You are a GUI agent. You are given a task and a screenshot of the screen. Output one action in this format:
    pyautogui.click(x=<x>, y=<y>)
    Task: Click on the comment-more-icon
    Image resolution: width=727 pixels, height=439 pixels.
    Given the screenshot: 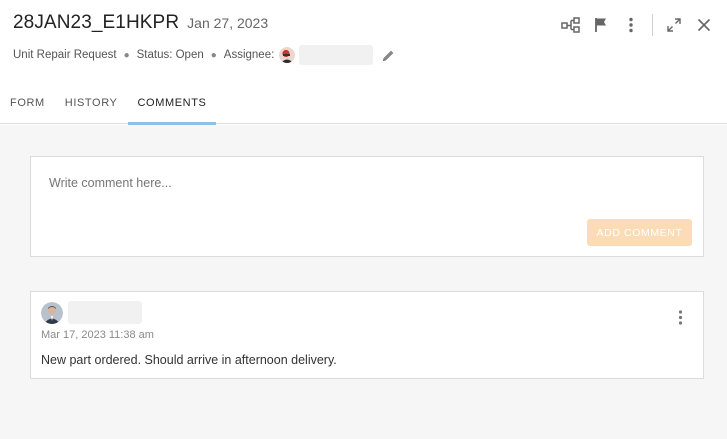 What is the action you would take?
    pyautogui.click(x=680, y=317)
    